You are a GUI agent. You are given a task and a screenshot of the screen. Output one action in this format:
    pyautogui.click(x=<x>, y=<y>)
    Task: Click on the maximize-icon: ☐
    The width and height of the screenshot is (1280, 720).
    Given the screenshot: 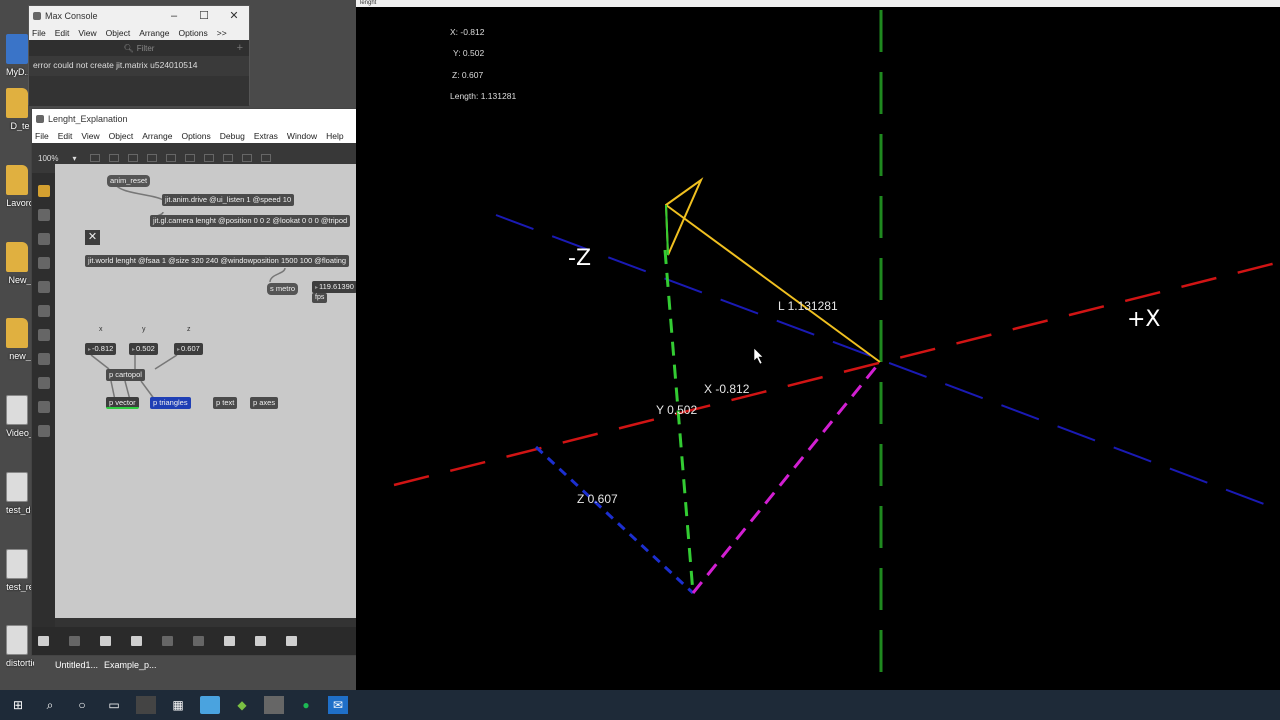 What is the action you would take?
    pyautogui.click(x=204, y=15)
    